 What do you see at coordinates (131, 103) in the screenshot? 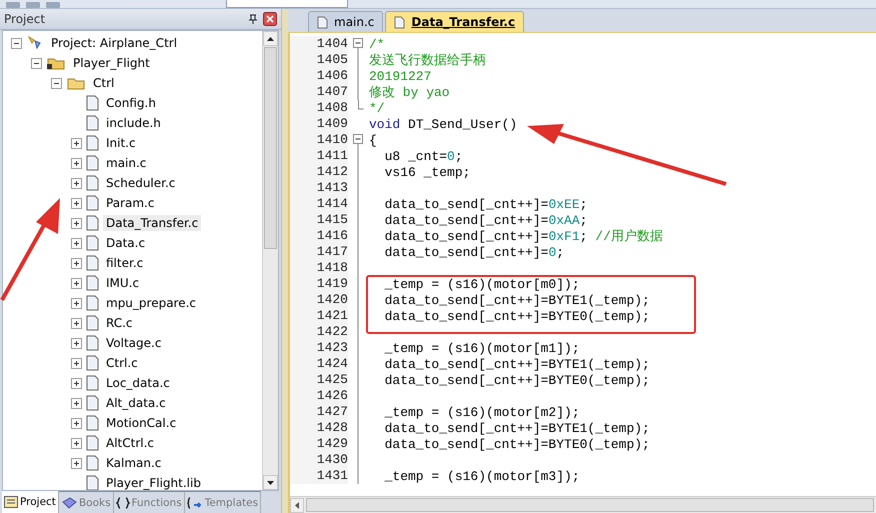
I see `tree-item: Config.h` at bounding box center [131, 103].